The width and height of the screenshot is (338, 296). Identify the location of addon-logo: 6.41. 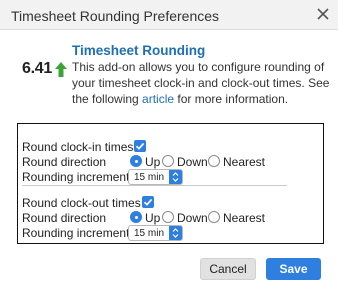
(44, 69).